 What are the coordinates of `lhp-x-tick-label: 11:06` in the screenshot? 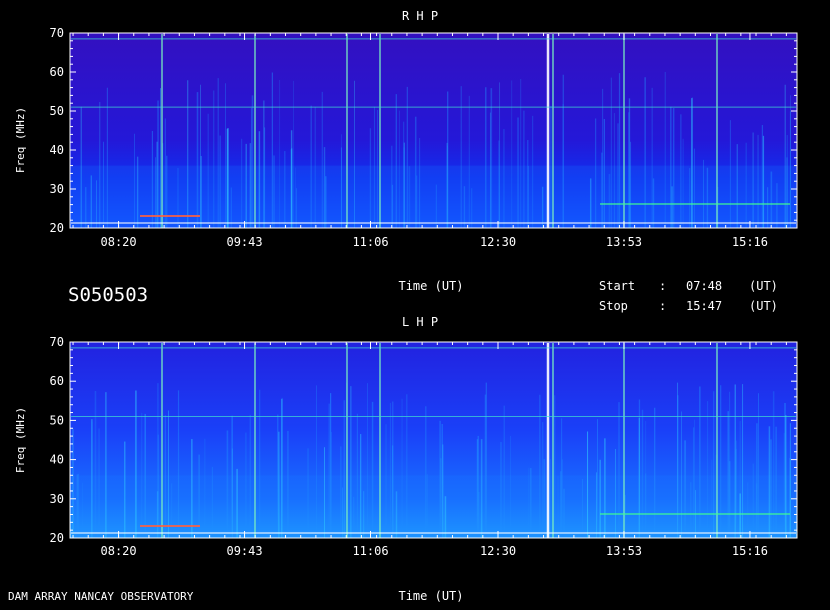 It's located at (370, 551).